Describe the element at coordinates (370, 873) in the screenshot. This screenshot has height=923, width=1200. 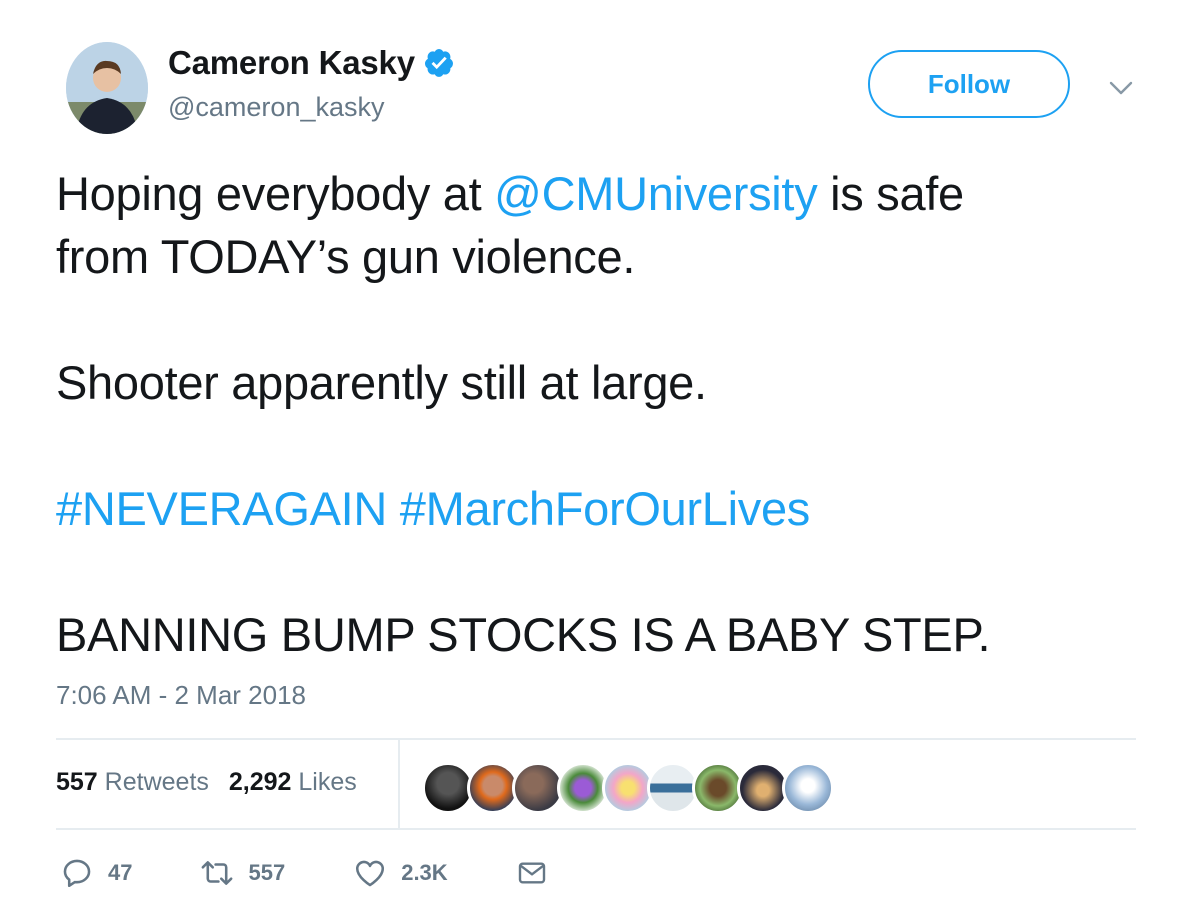
I see `heart-icon` at that location.